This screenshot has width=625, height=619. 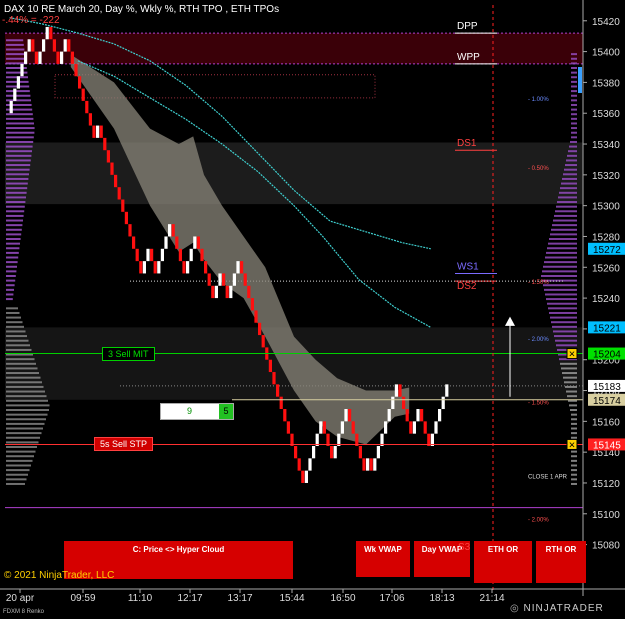 What do you see at coordinates (226, 411) in the screenshot?
I see `quantity-step: 5` at bounding box center [226, 411].